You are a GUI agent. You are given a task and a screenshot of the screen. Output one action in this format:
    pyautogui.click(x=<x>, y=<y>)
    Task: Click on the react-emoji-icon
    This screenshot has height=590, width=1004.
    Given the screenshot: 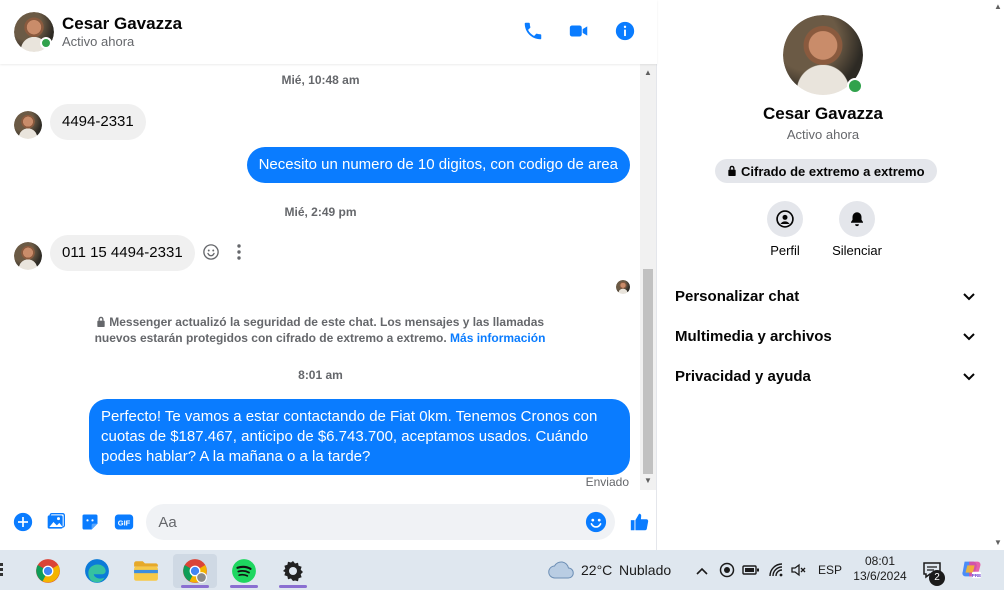 What is the action you would take?
    pyautogui.click(x=211, y=254)
    